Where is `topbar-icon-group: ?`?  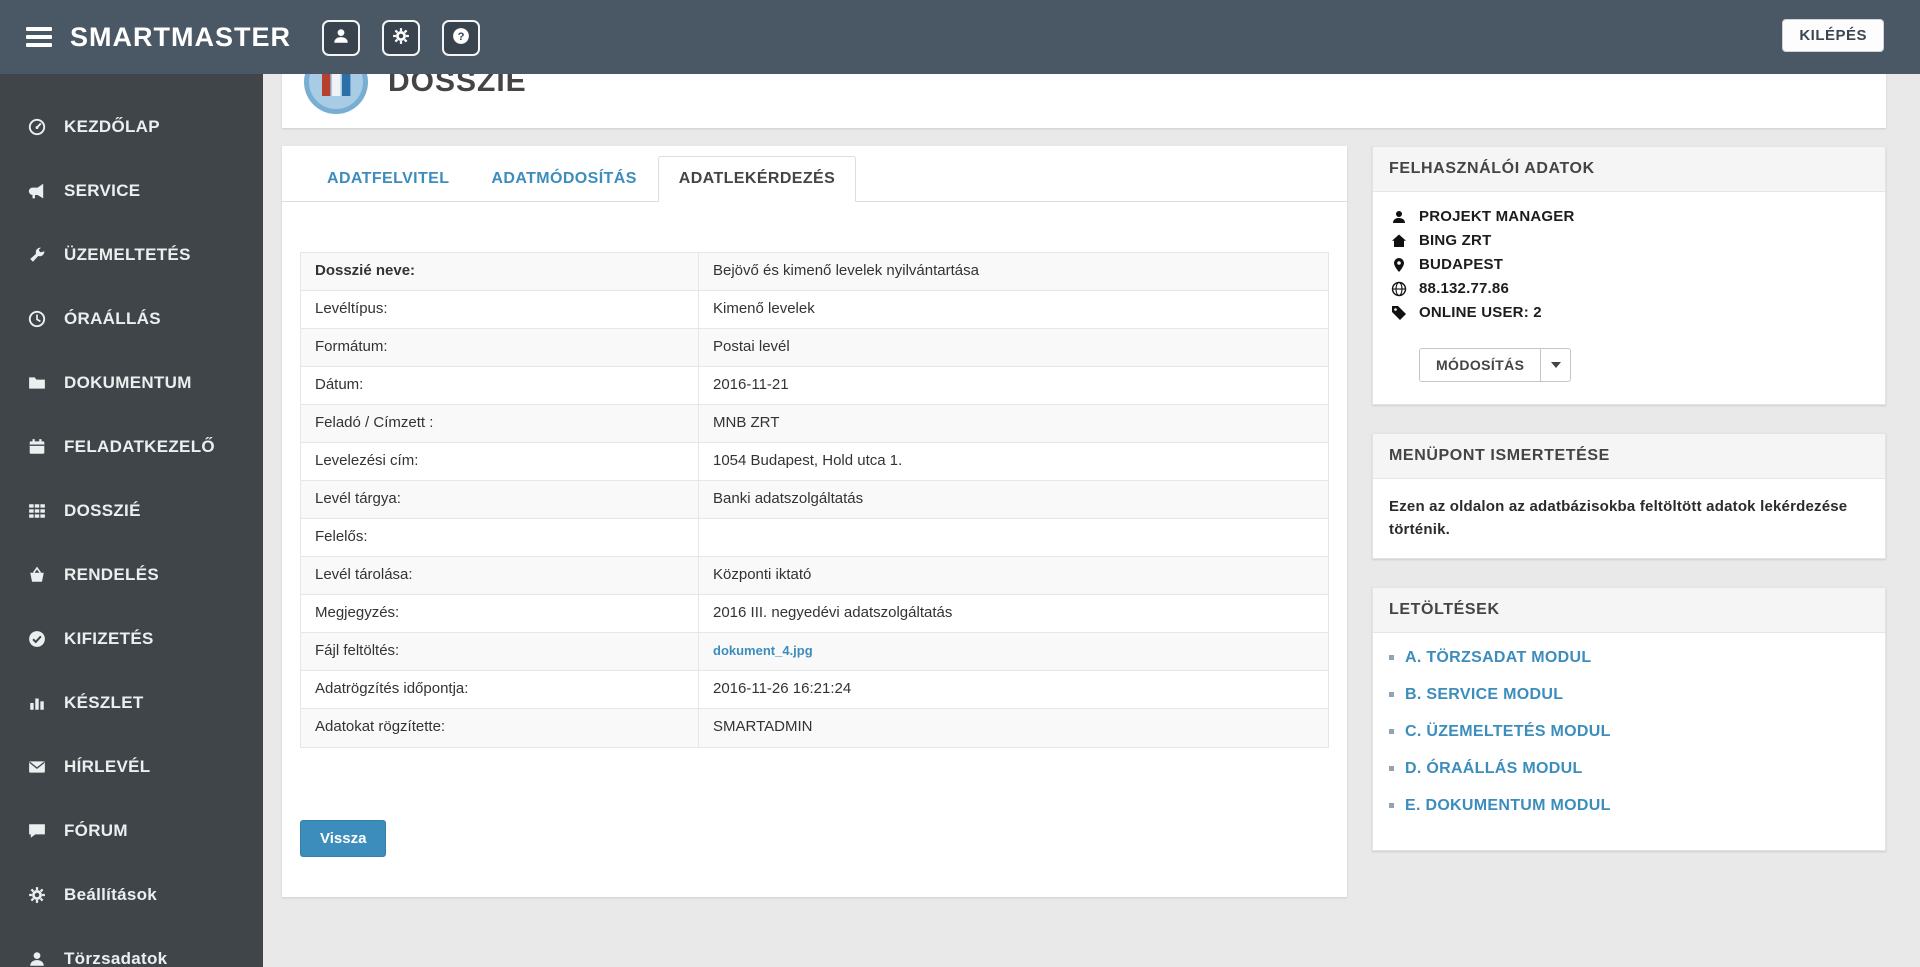
topbar-icon-group: ? is located at coordinates (401, 38).